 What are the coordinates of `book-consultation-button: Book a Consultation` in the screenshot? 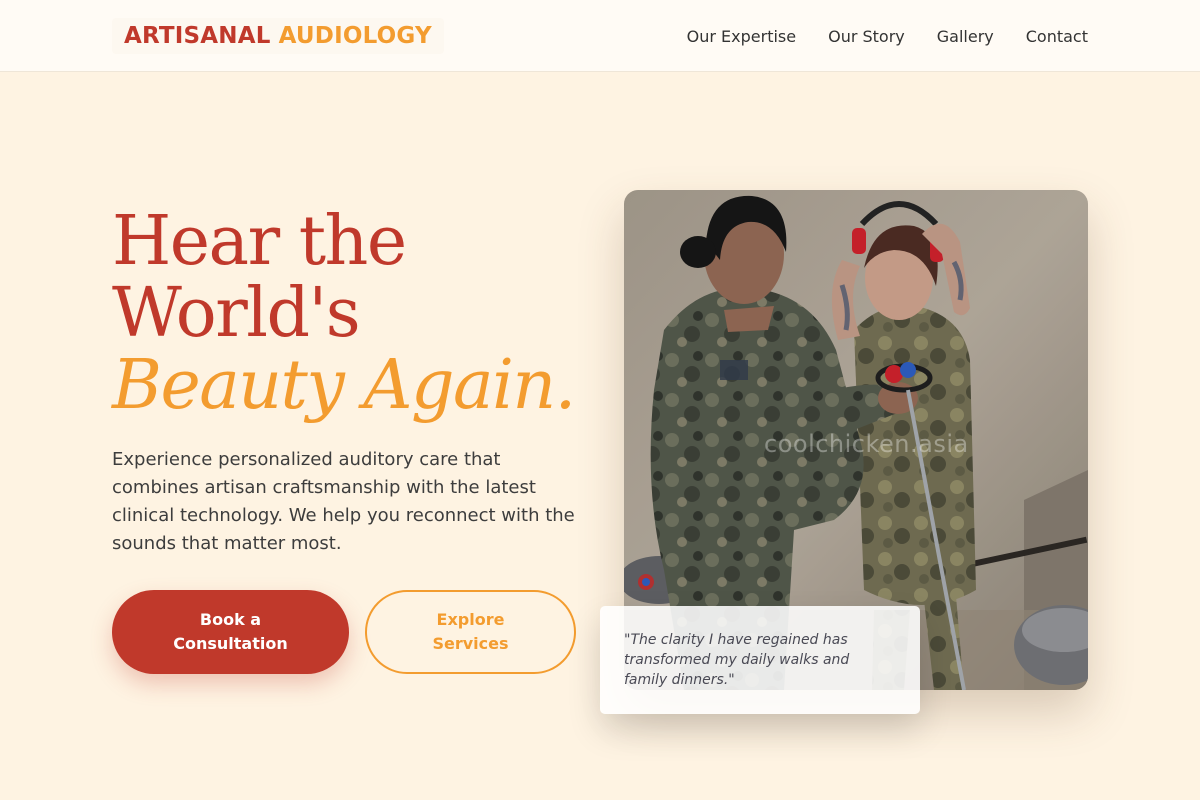 It's located at (230, 632).